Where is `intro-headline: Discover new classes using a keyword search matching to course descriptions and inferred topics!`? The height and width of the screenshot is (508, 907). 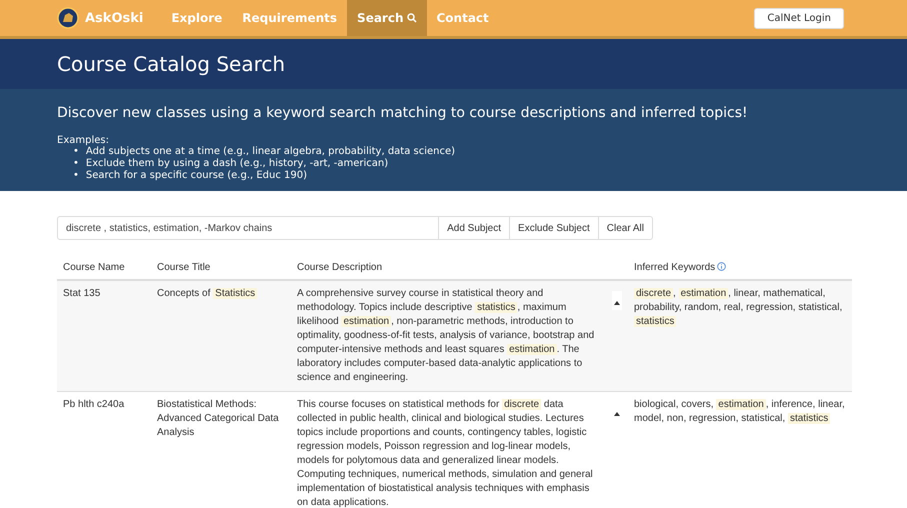
intro-headline: Discover new classes using a keyword search matching to course descriptions and inferred topics! is located at coordinates (403, 113).